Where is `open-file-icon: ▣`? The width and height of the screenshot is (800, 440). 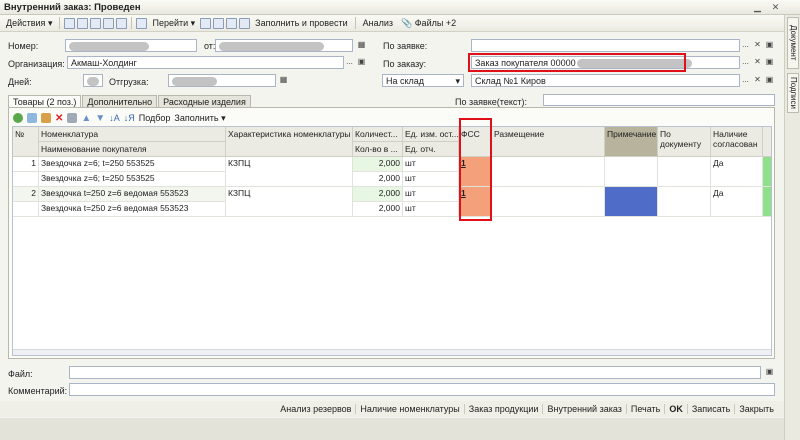 open-file-icon: ▣ is located at coordinates (769, 372).